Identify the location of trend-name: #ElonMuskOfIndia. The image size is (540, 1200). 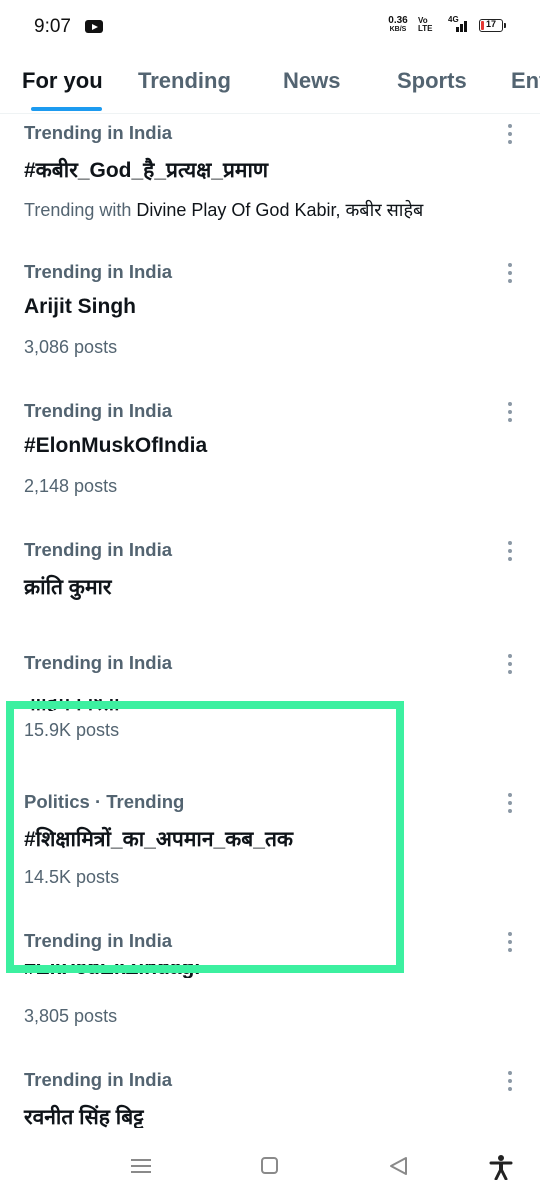
(116, 445).